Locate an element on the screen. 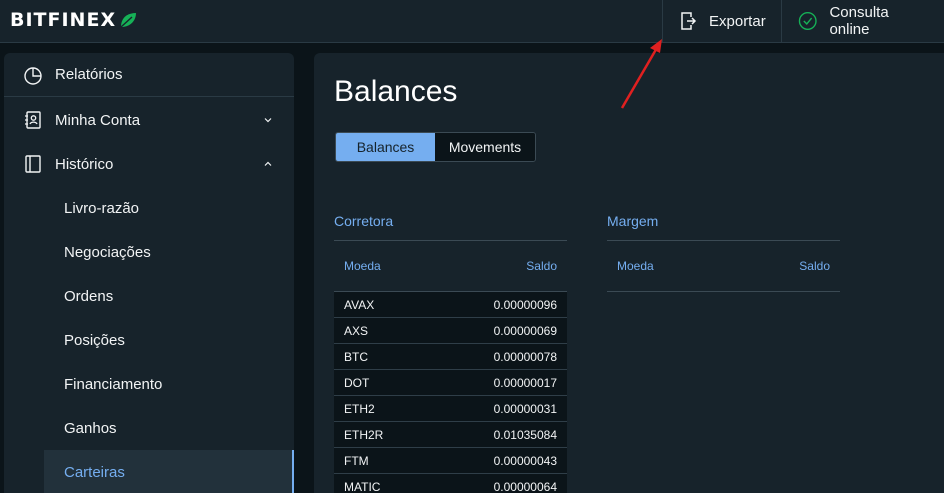 The height and width of the screenshot is (493, 944). table-row: MATIC 0.00000064 is located at coordinates (450, 483).